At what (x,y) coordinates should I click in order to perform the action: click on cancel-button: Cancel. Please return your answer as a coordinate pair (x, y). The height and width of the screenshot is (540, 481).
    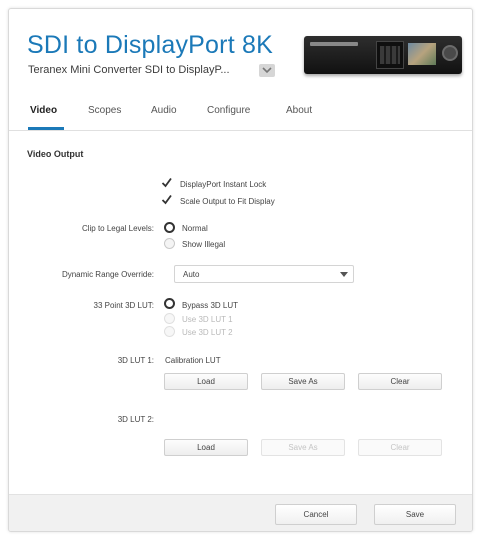
    Looking at the image, I should click on (316, 514).